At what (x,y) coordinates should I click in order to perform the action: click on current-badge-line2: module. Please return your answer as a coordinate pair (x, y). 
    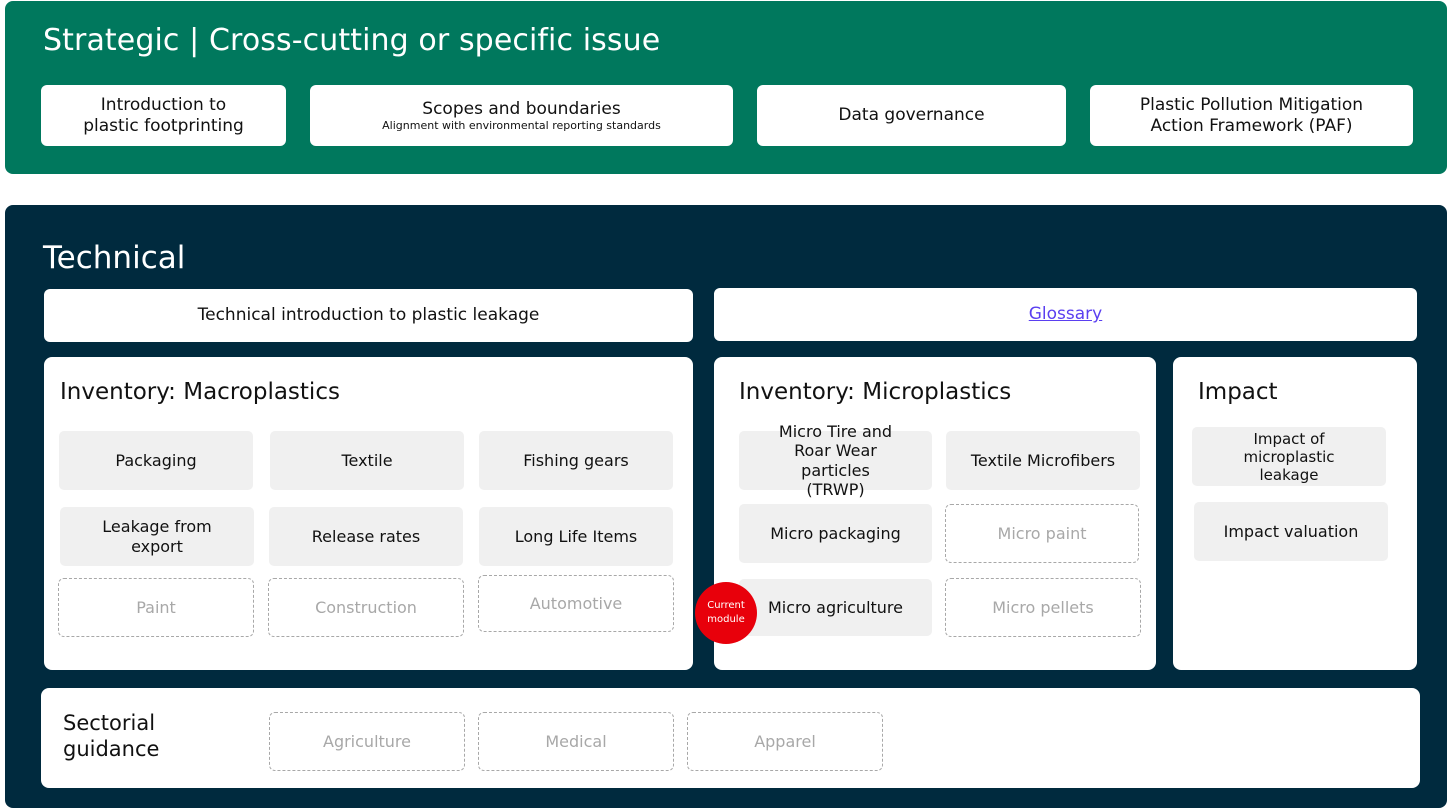
    Looking at the image, I should click on (726, 619).